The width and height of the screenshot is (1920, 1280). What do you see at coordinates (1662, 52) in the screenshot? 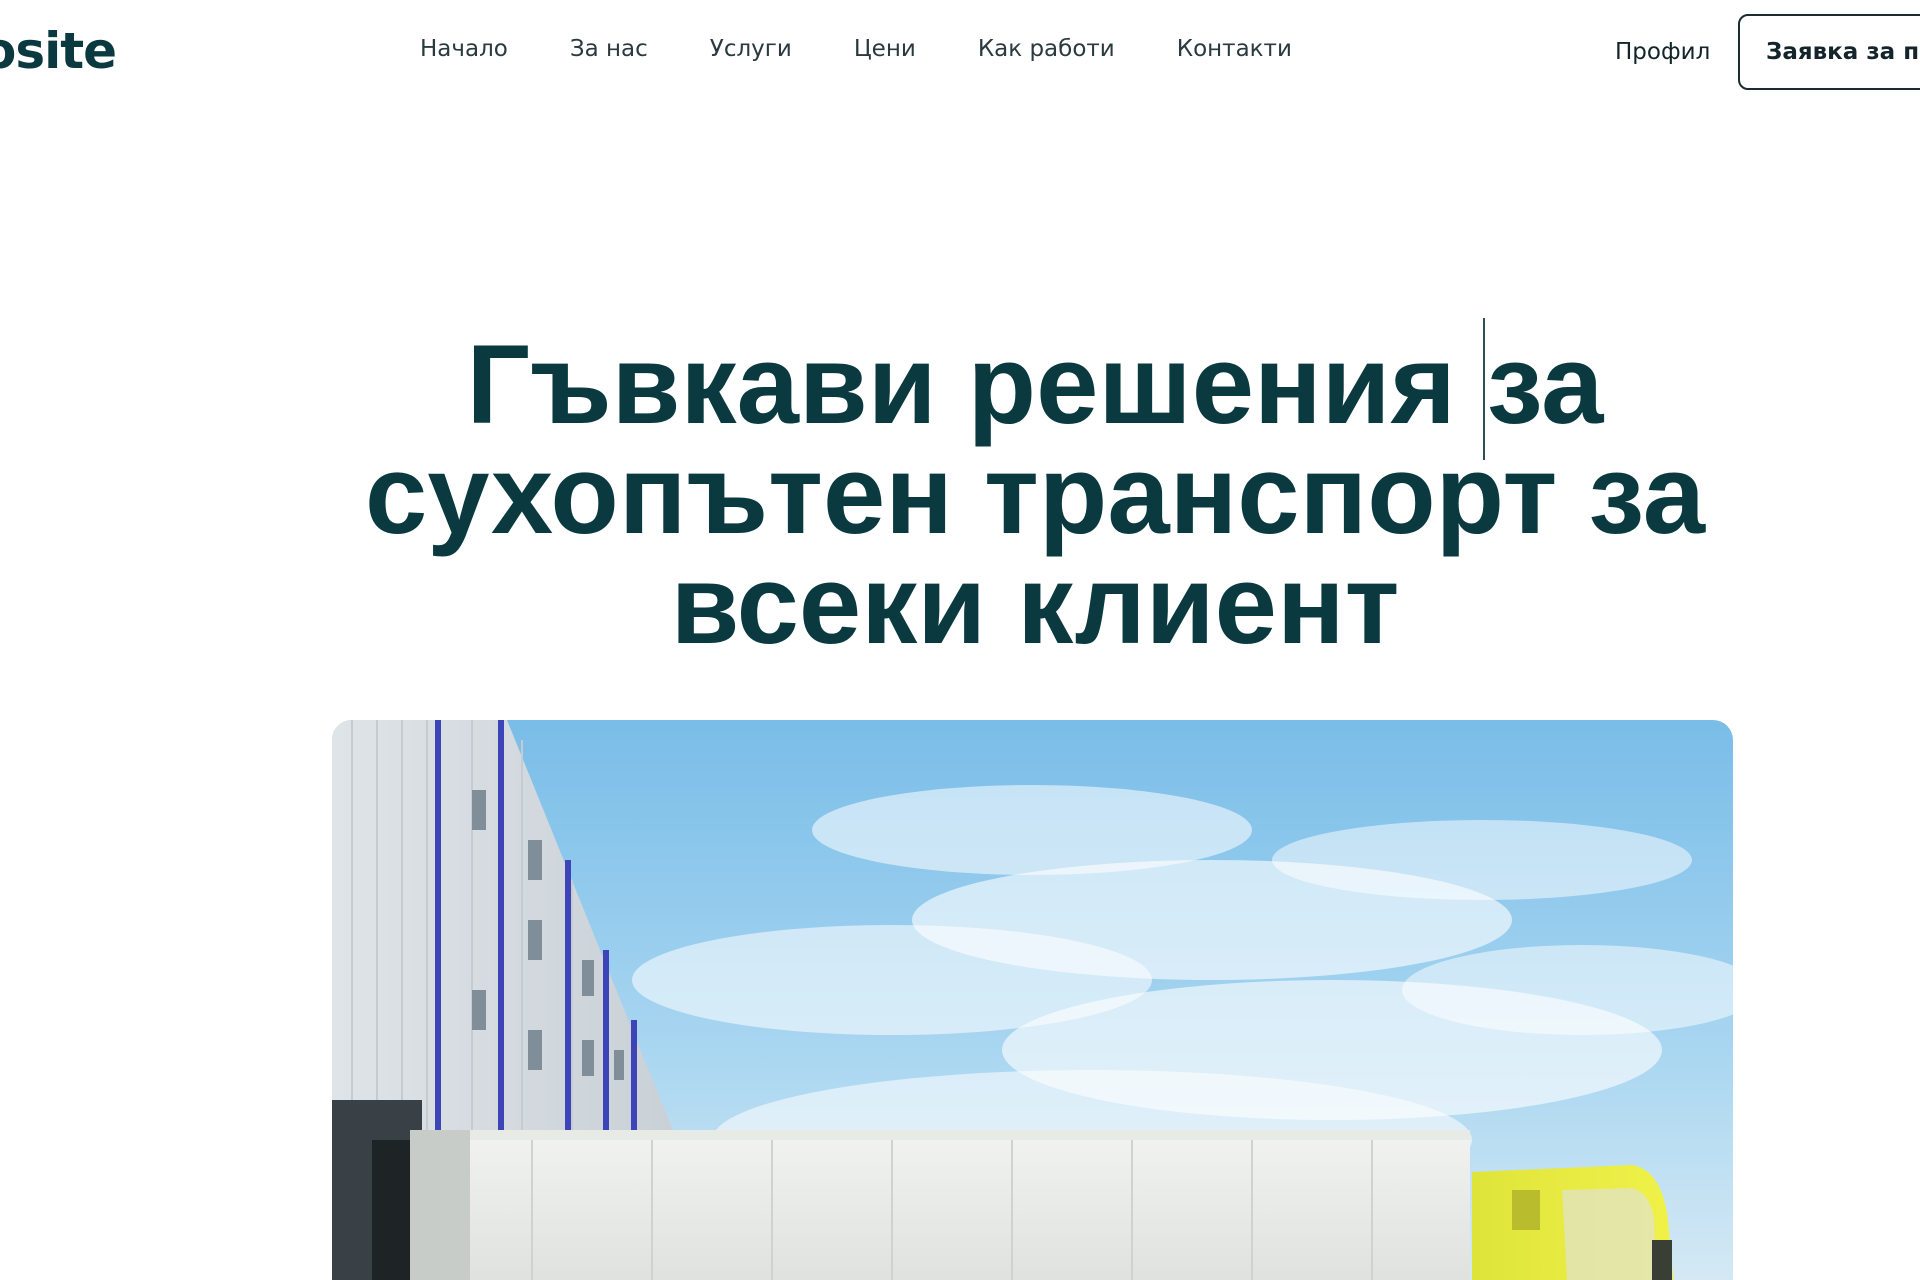
I see `profile-link: Профил` at bounding box center [1662, 52].